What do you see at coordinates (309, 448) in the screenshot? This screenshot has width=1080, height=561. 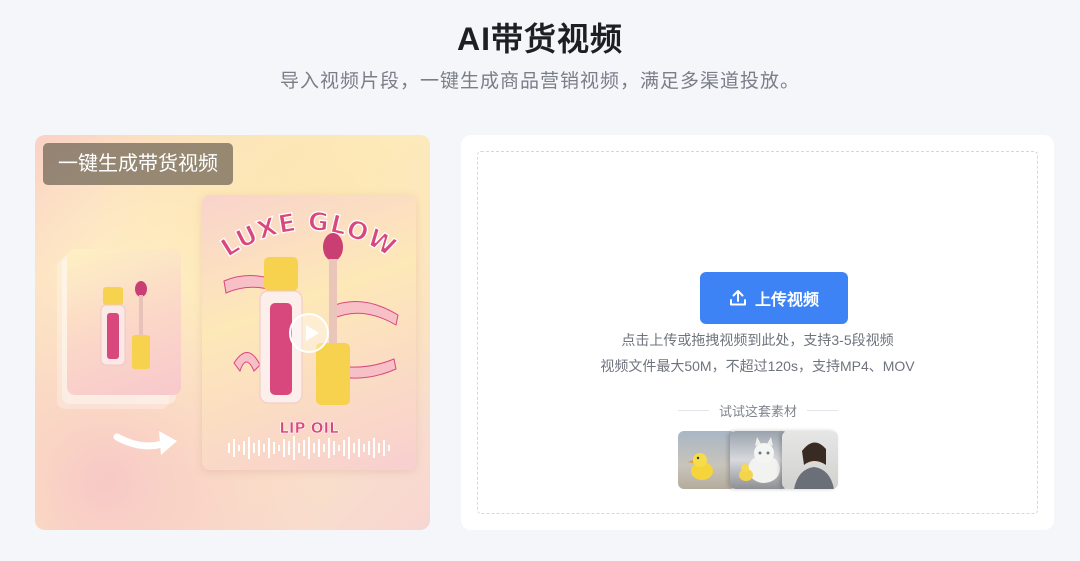 I see `audio-waveform-icon` at bounding box center [309, 448].